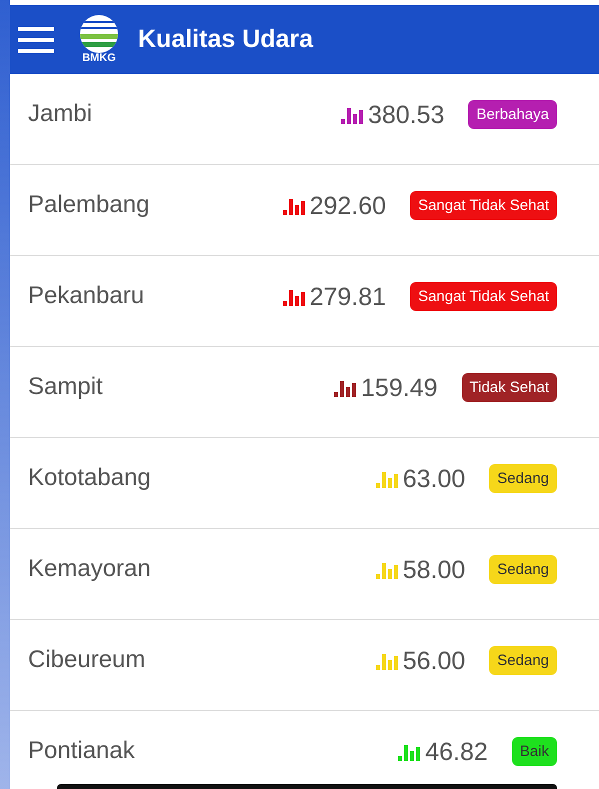 This screenshot has height=789, width=599. I want to click on aqi-value: 58.00, so click(434, 570).